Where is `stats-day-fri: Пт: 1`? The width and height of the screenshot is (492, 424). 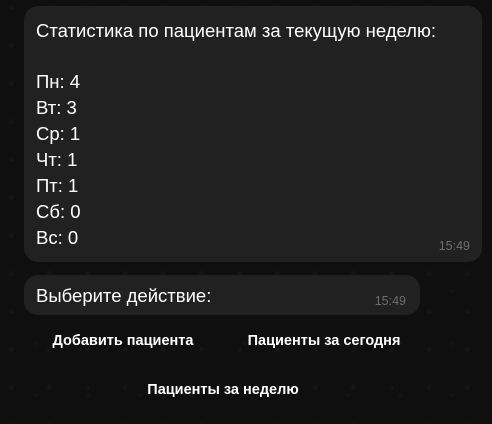 stats-day-fri: Пт: 1 is located at coordinates (57, 185).